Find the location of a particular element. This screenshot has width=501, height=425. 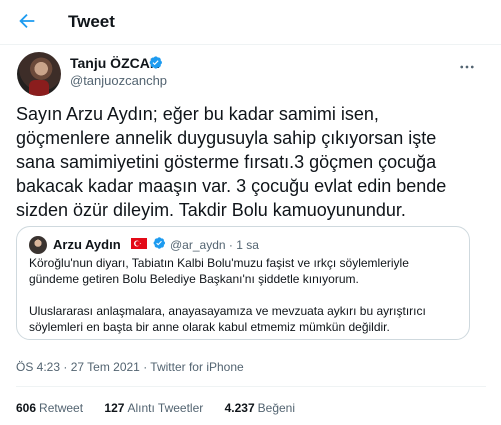

turkish-flag-icon is located at coordinates (139, 243).